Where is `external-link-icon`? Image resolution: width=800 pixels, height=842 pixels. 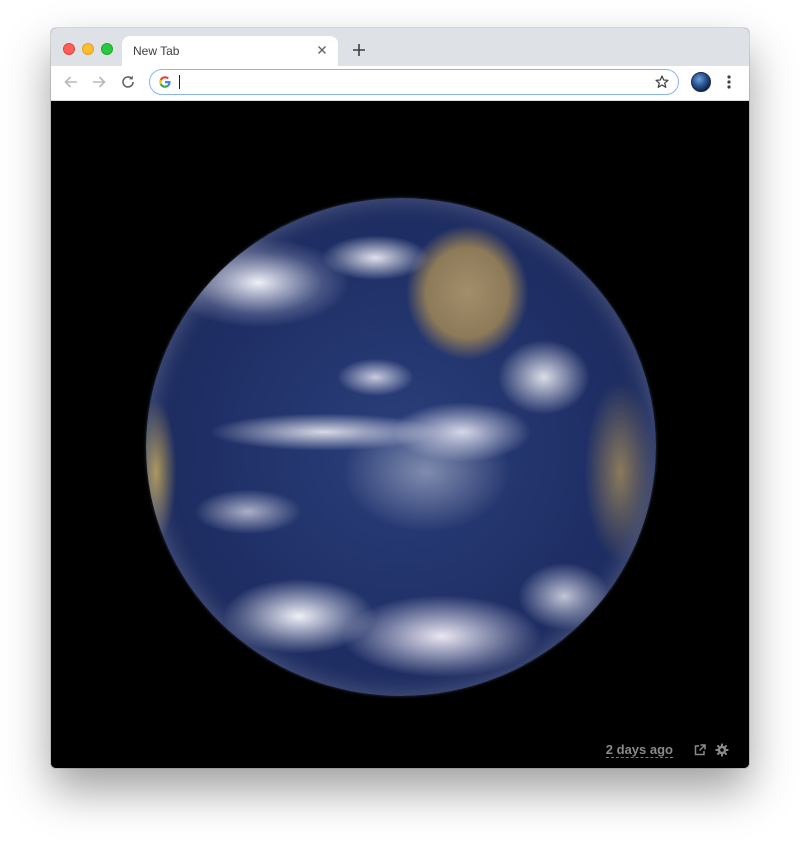 external-link-icon is located at coordinates (700, 750).